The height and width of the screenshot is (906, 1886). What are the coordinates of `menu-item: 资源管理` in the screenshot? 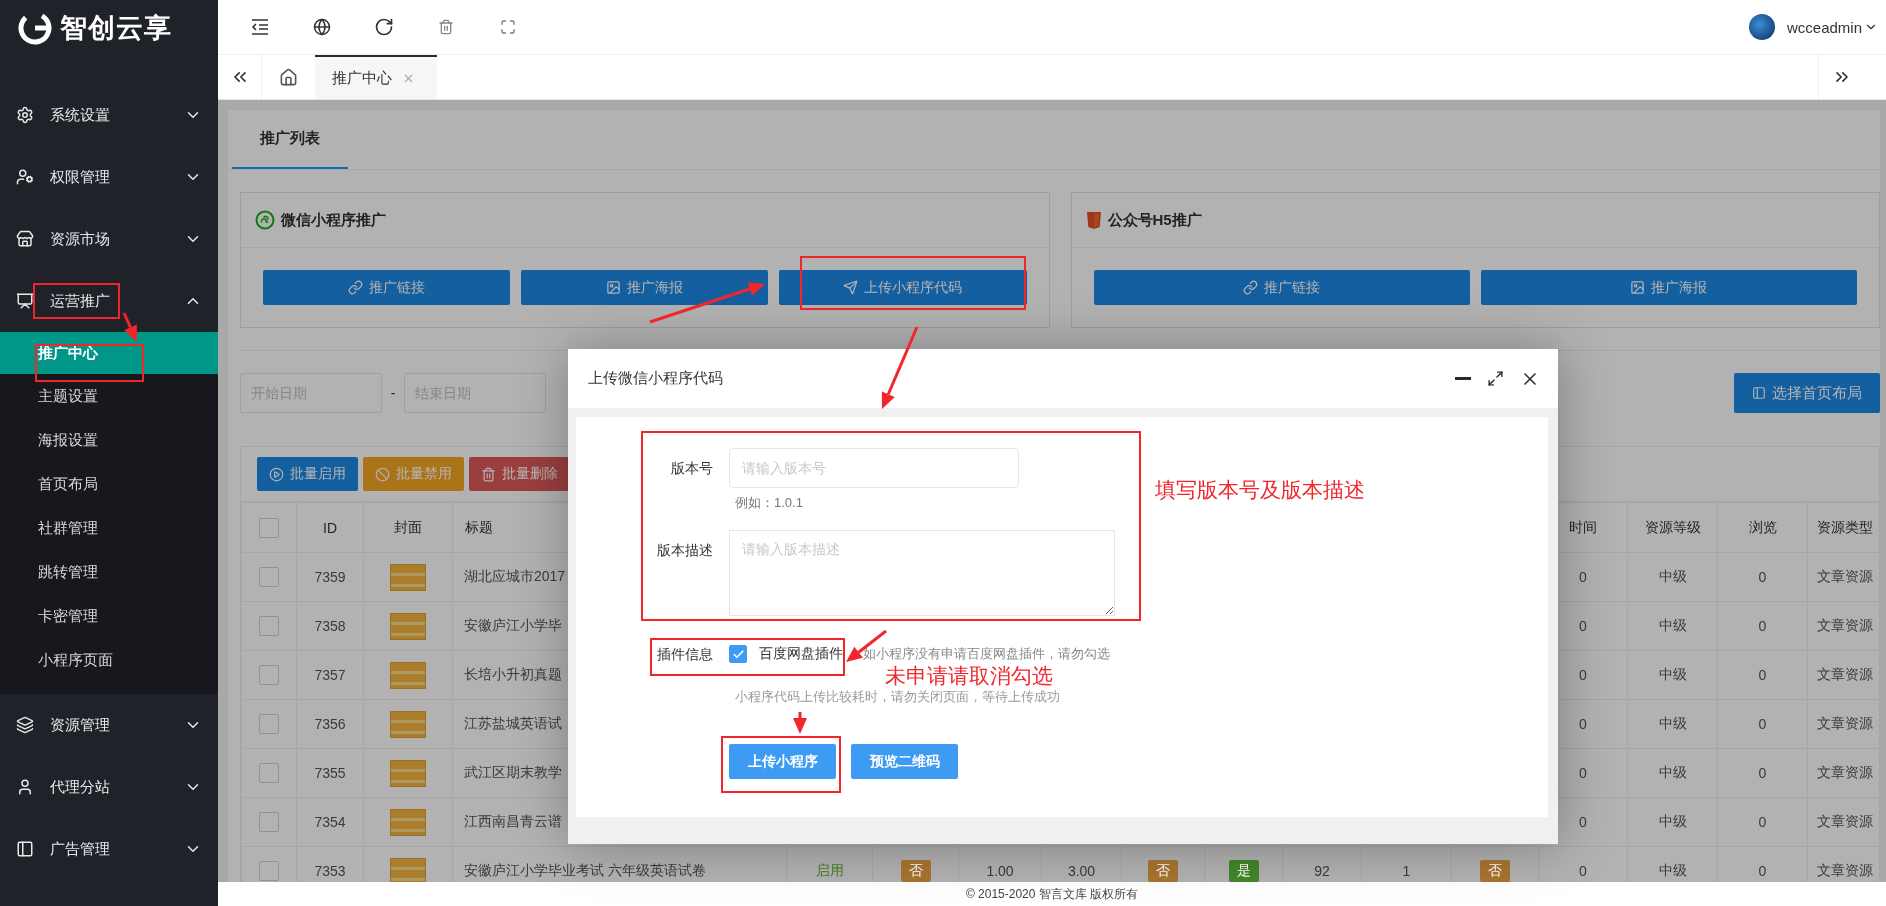 It's located at (109, 725).